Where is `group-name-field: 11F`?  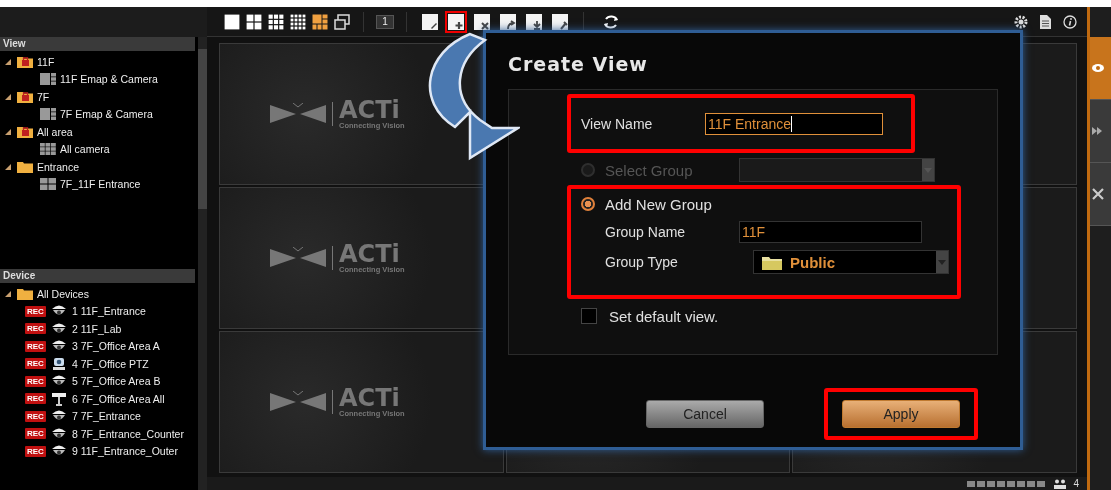
group-name-field: 11F is located at coordinates (830, 232).